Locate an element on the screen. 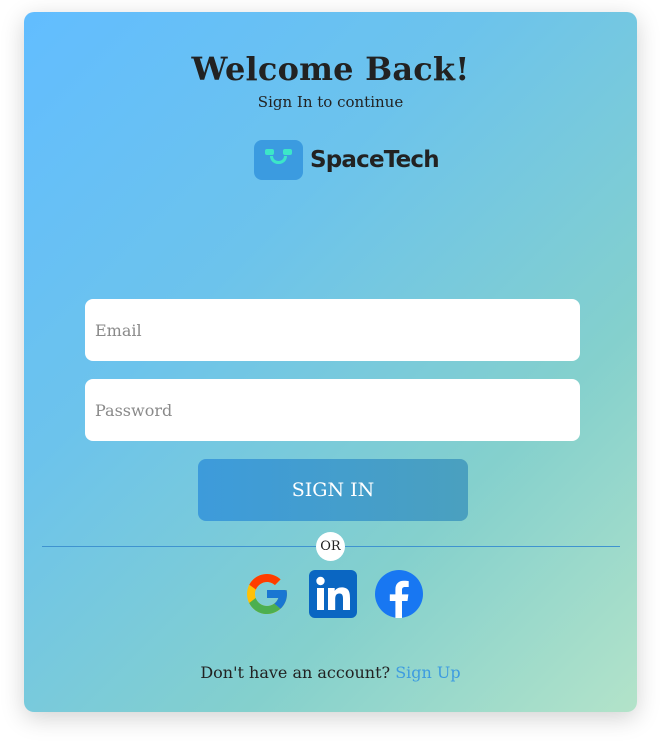  signup-prompt: Don't have an account? Sign Up is located at coordinates (330, 672).